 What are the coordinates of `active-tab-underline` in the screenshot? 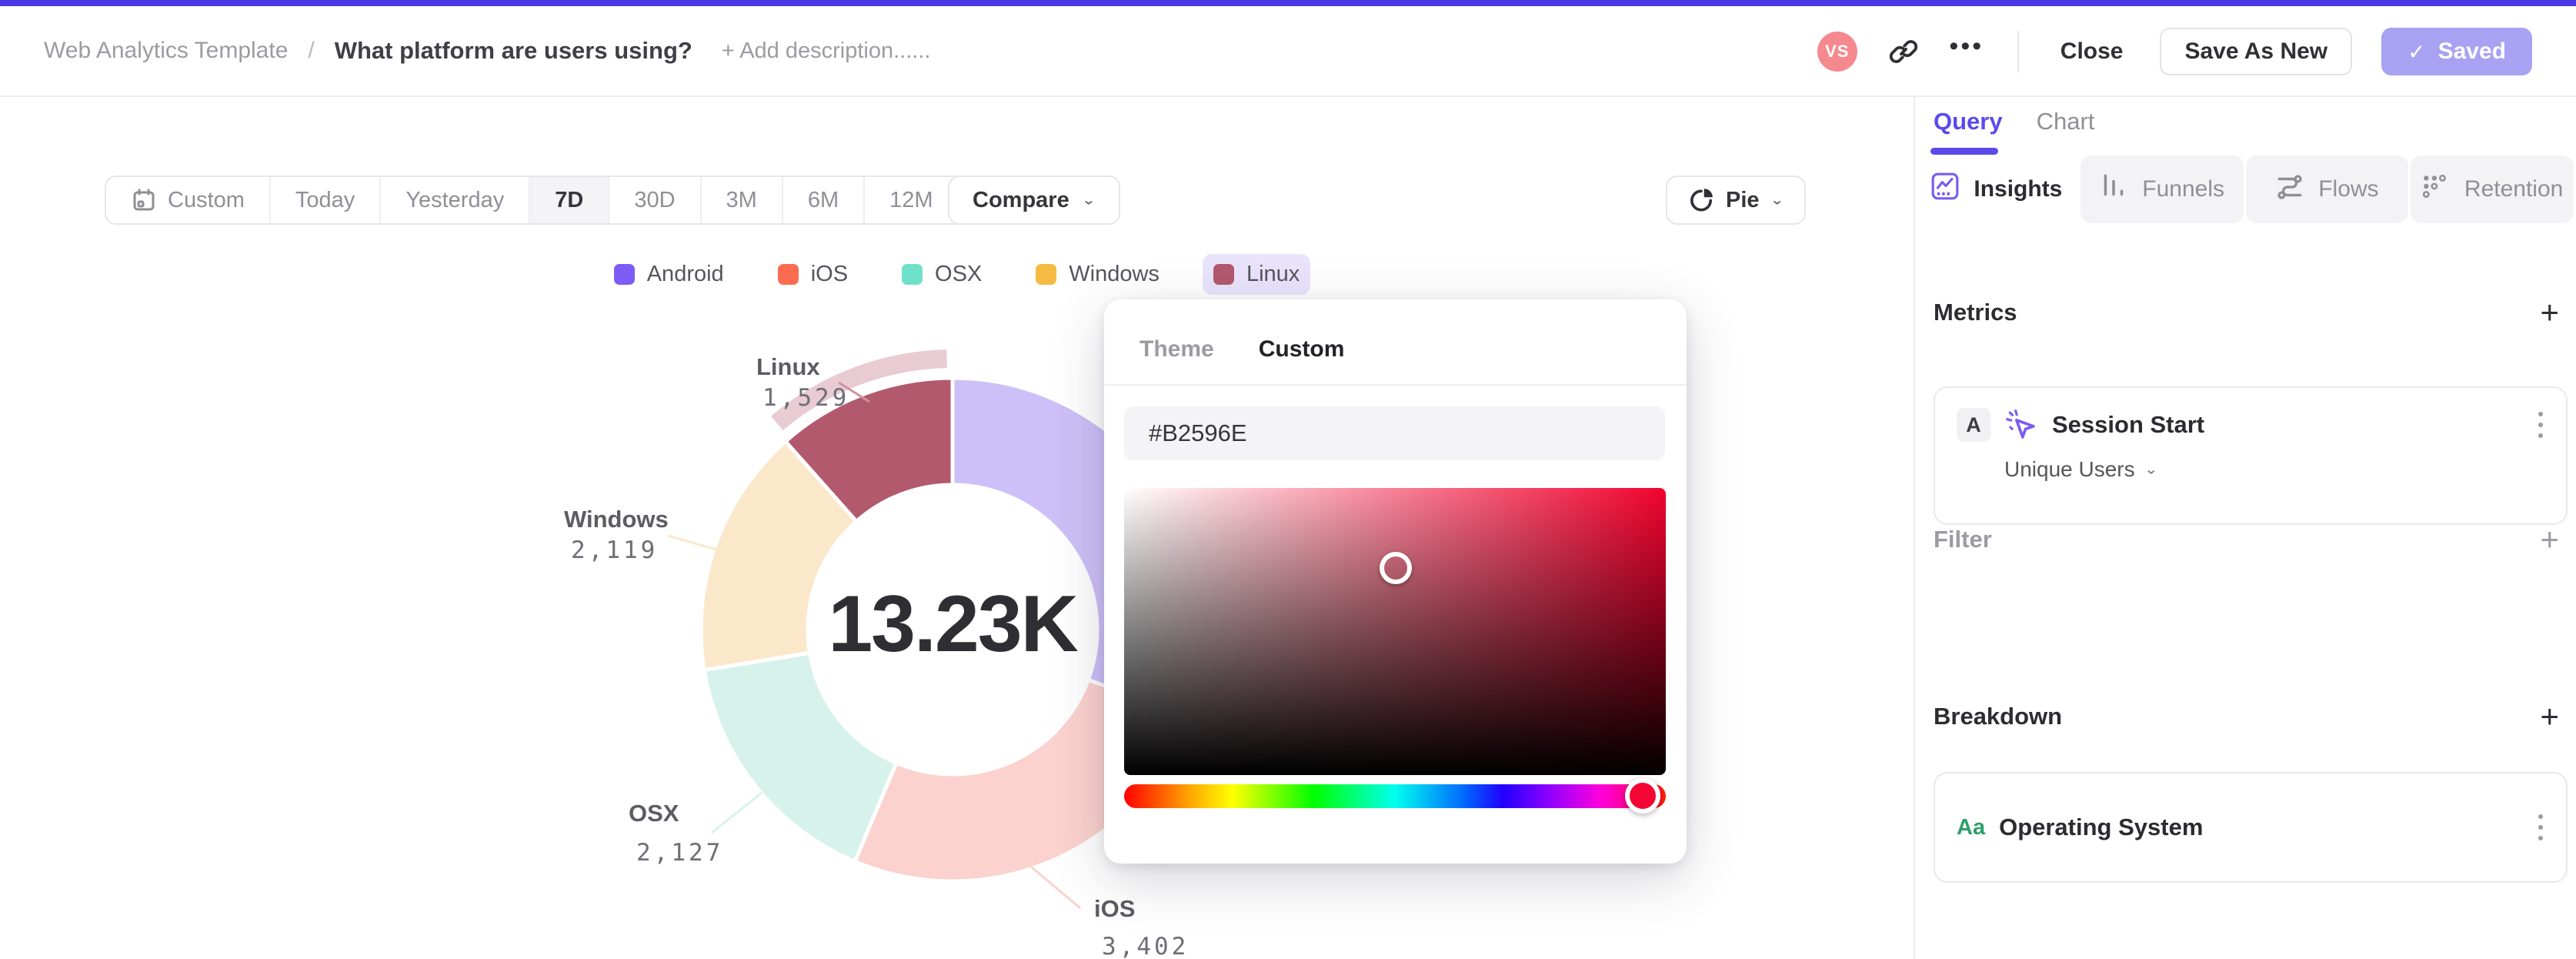 It's located at (1964, 151).